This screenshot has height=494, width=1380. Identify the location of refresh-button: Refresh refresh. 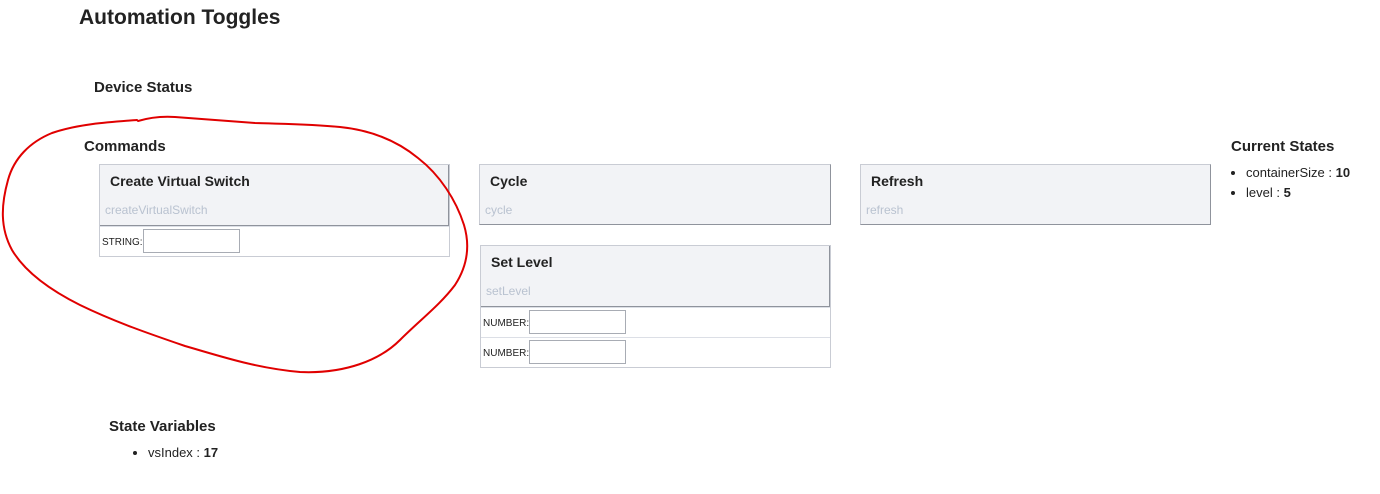
(1035, 194).